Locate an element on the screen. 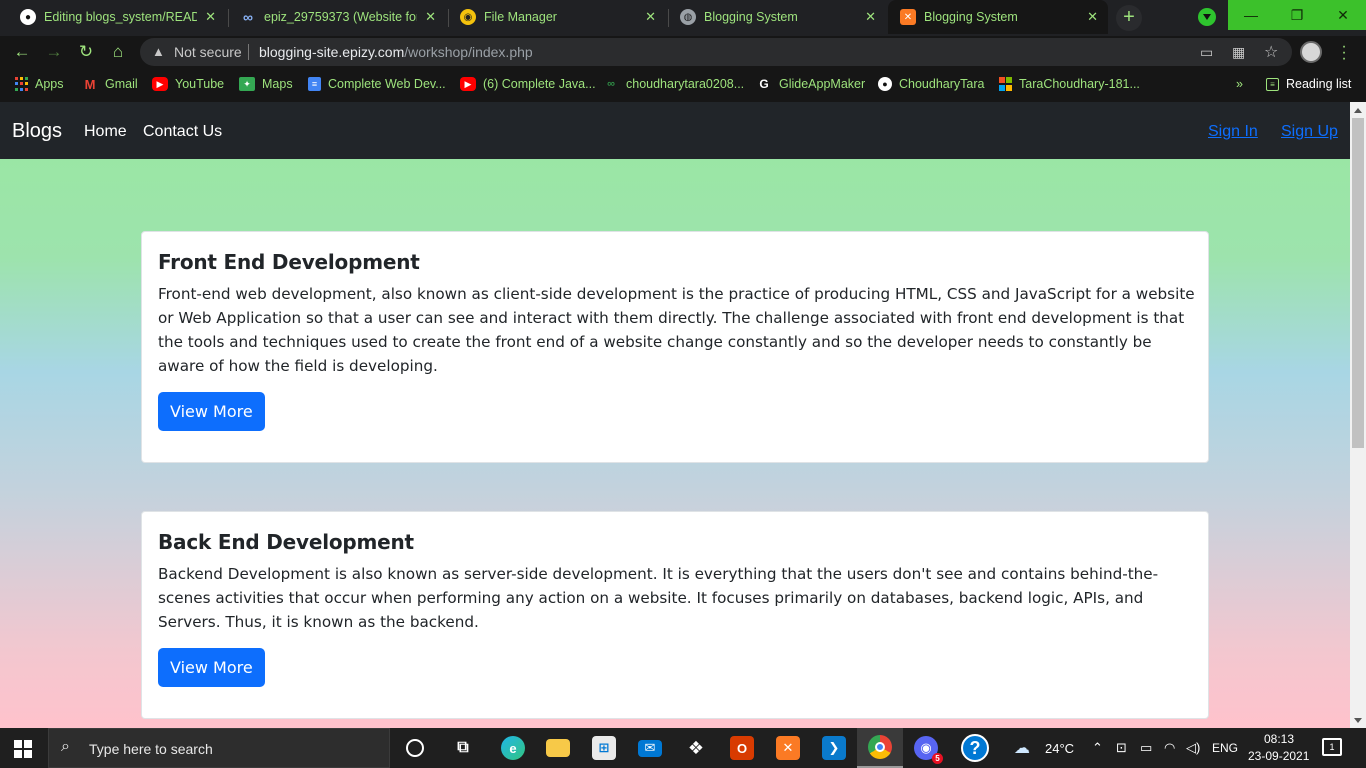 Image resolution: width=1366 pixels, height=768 pixels. discord-icon: ◉ 5 is located at coordinates (926, 748).